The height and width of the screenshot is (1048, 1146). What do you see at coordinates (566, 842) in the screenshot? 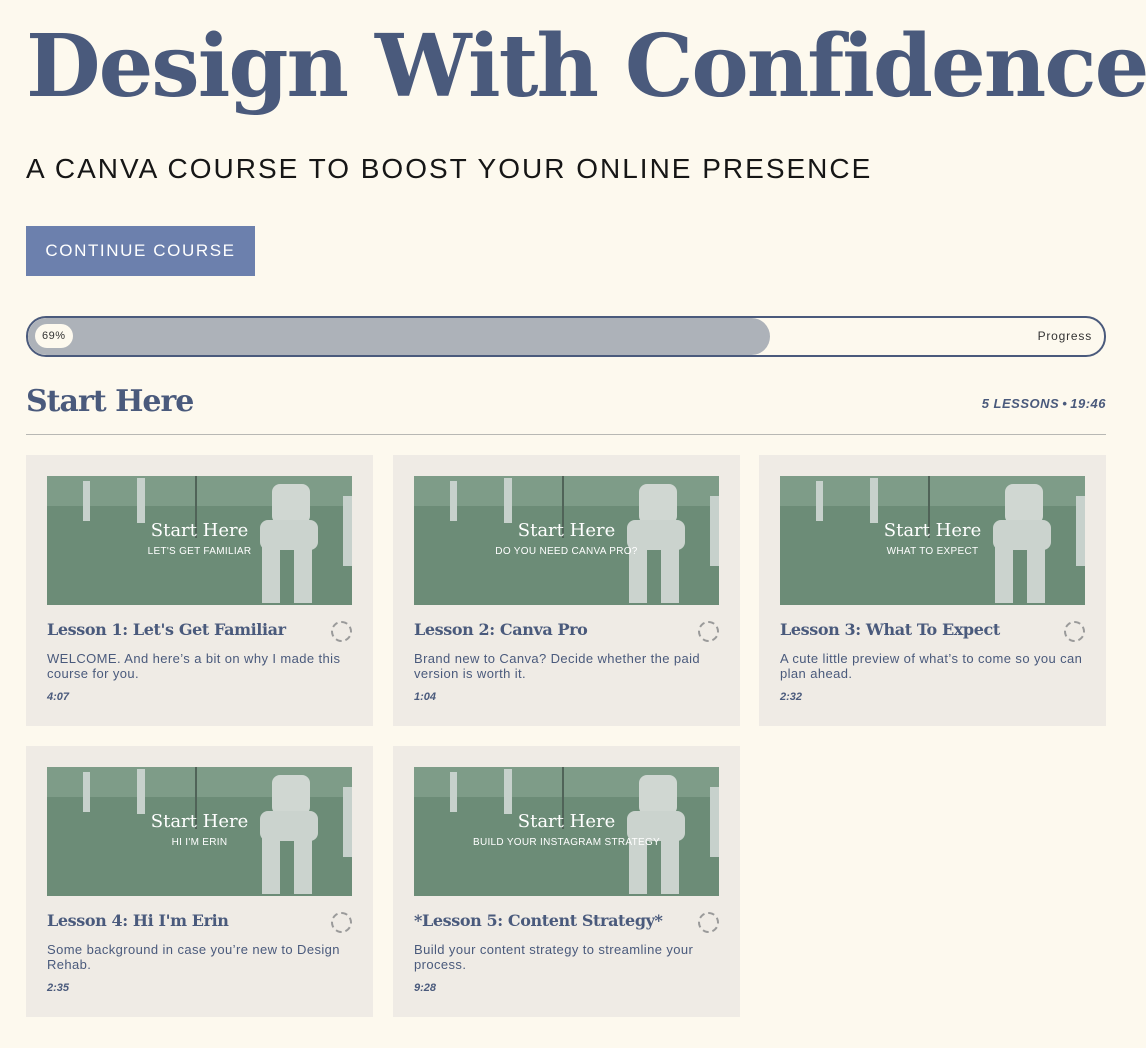
I see `thumbnail-subtitle: BUILD YOUR INSTAGRAM STRATEGY` at bounding box center [566, 842].